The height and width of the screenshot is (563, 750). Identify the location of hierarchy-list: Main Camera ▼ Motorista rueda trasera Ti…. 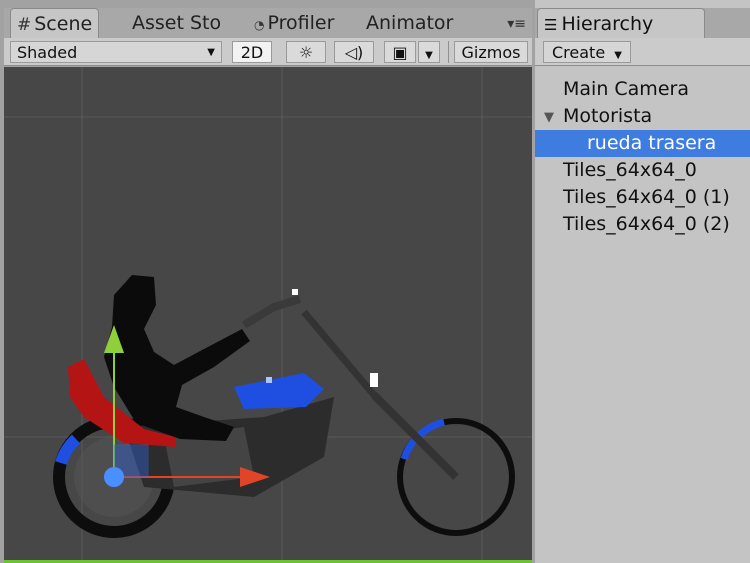
(642, 157).